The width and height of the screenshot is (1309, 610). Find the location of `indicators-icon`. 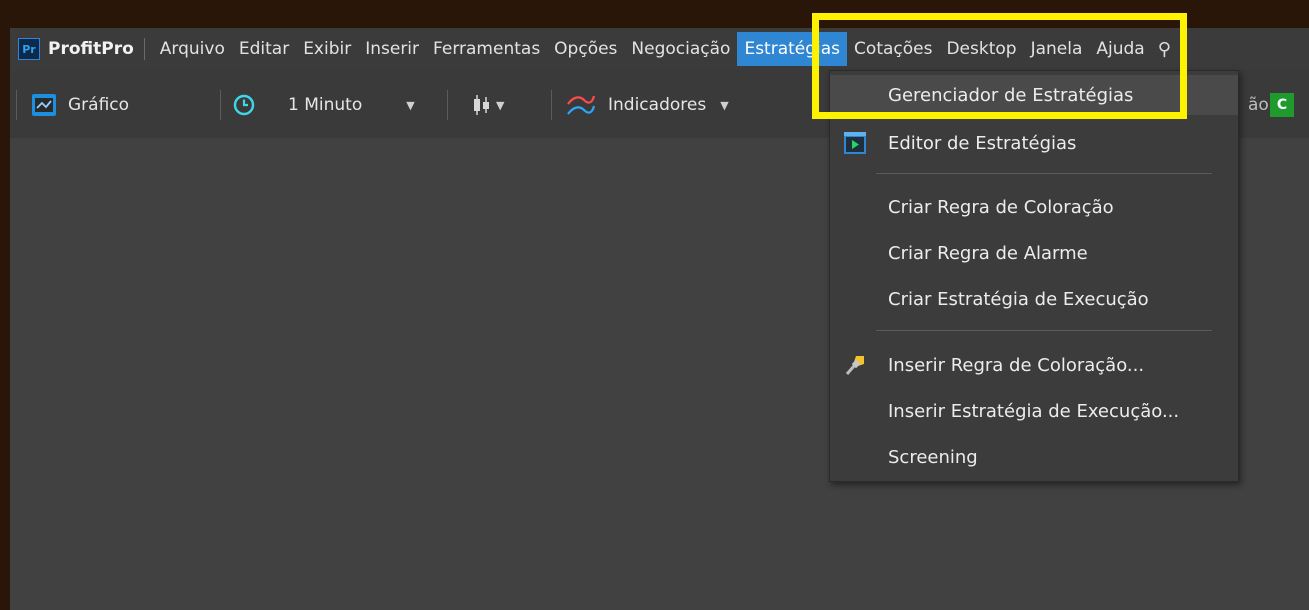

indicators-icon is located at coordinates (581, 105).